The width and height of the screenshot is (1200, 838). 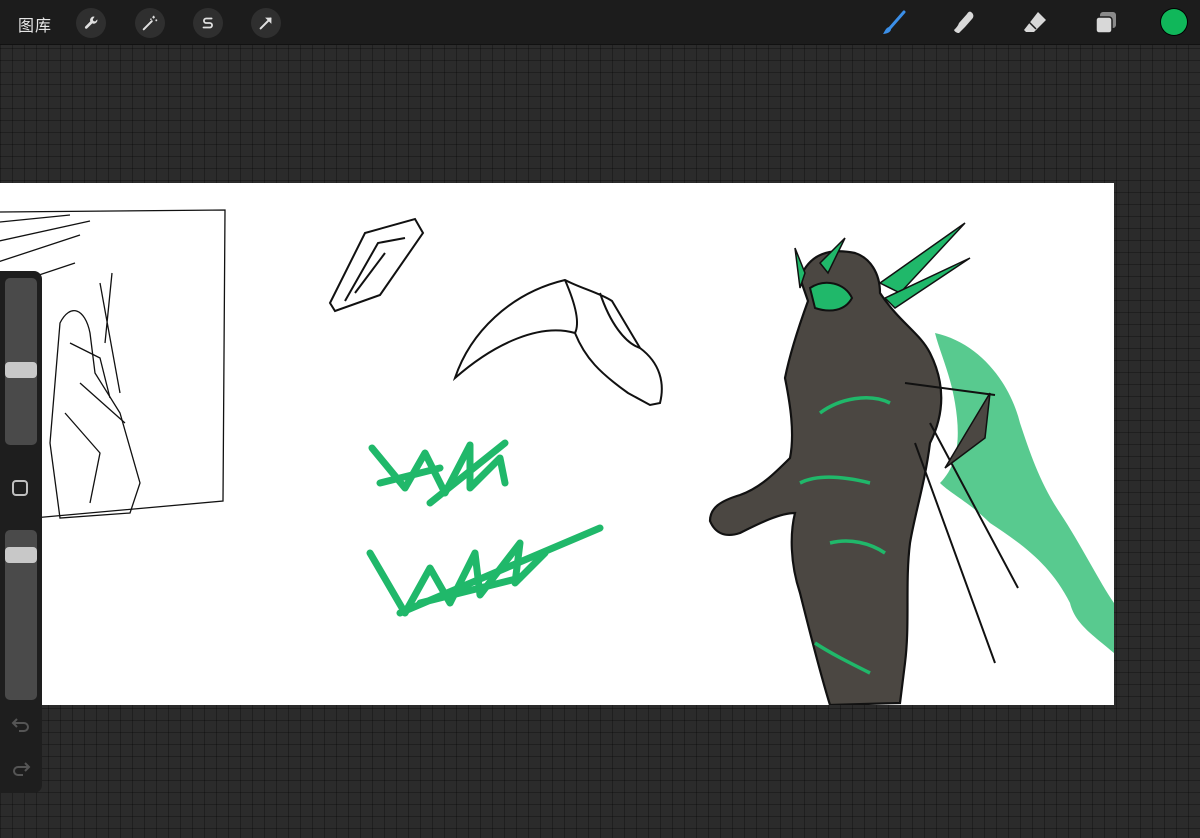 I want to click on green-energy-trail, so click(x=1024, y=493).